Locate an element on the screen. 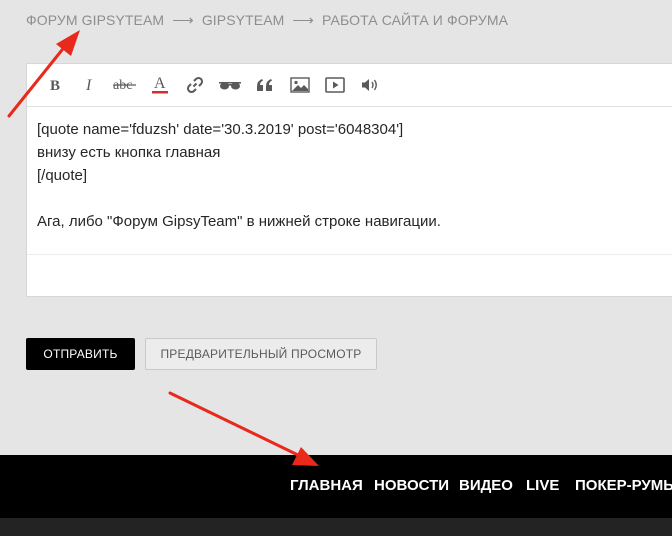 This screenshot has width=672, height=536. svg-text: B is located at coordinates (55, 85).